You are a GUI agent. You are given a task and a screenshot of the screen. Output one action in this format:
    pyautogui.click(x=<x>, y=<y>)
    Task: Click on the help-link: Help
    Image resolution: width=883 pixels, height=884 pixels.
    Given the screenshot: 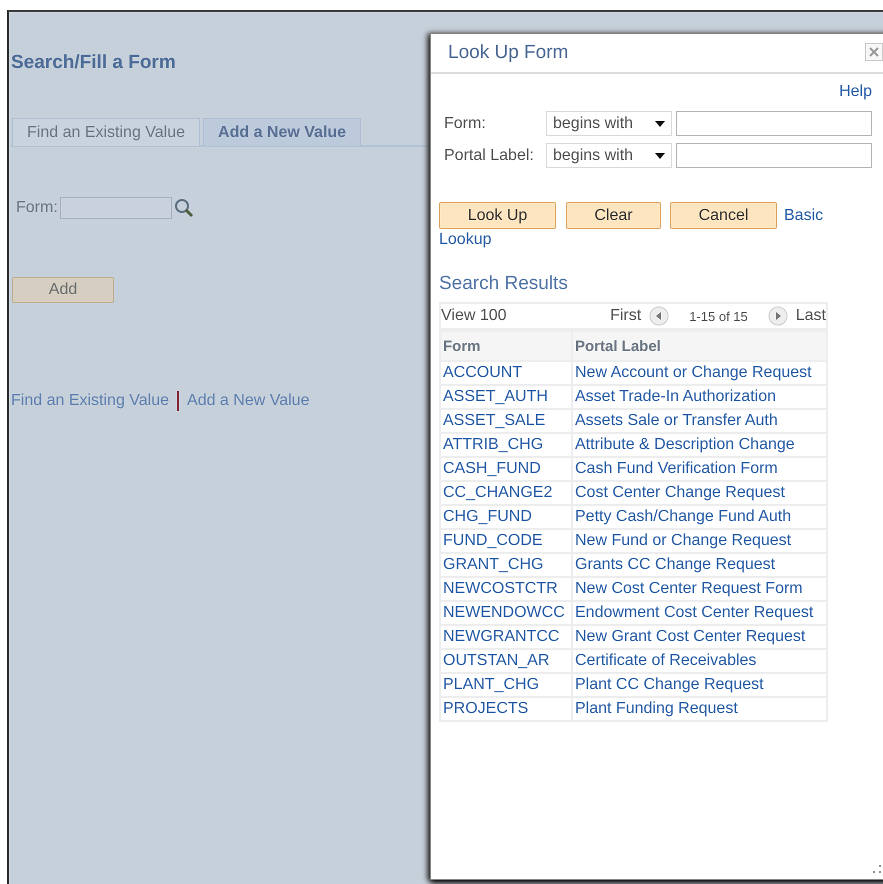 What is the action you would take?
    pyautogui.click(x=855, y=92)
    